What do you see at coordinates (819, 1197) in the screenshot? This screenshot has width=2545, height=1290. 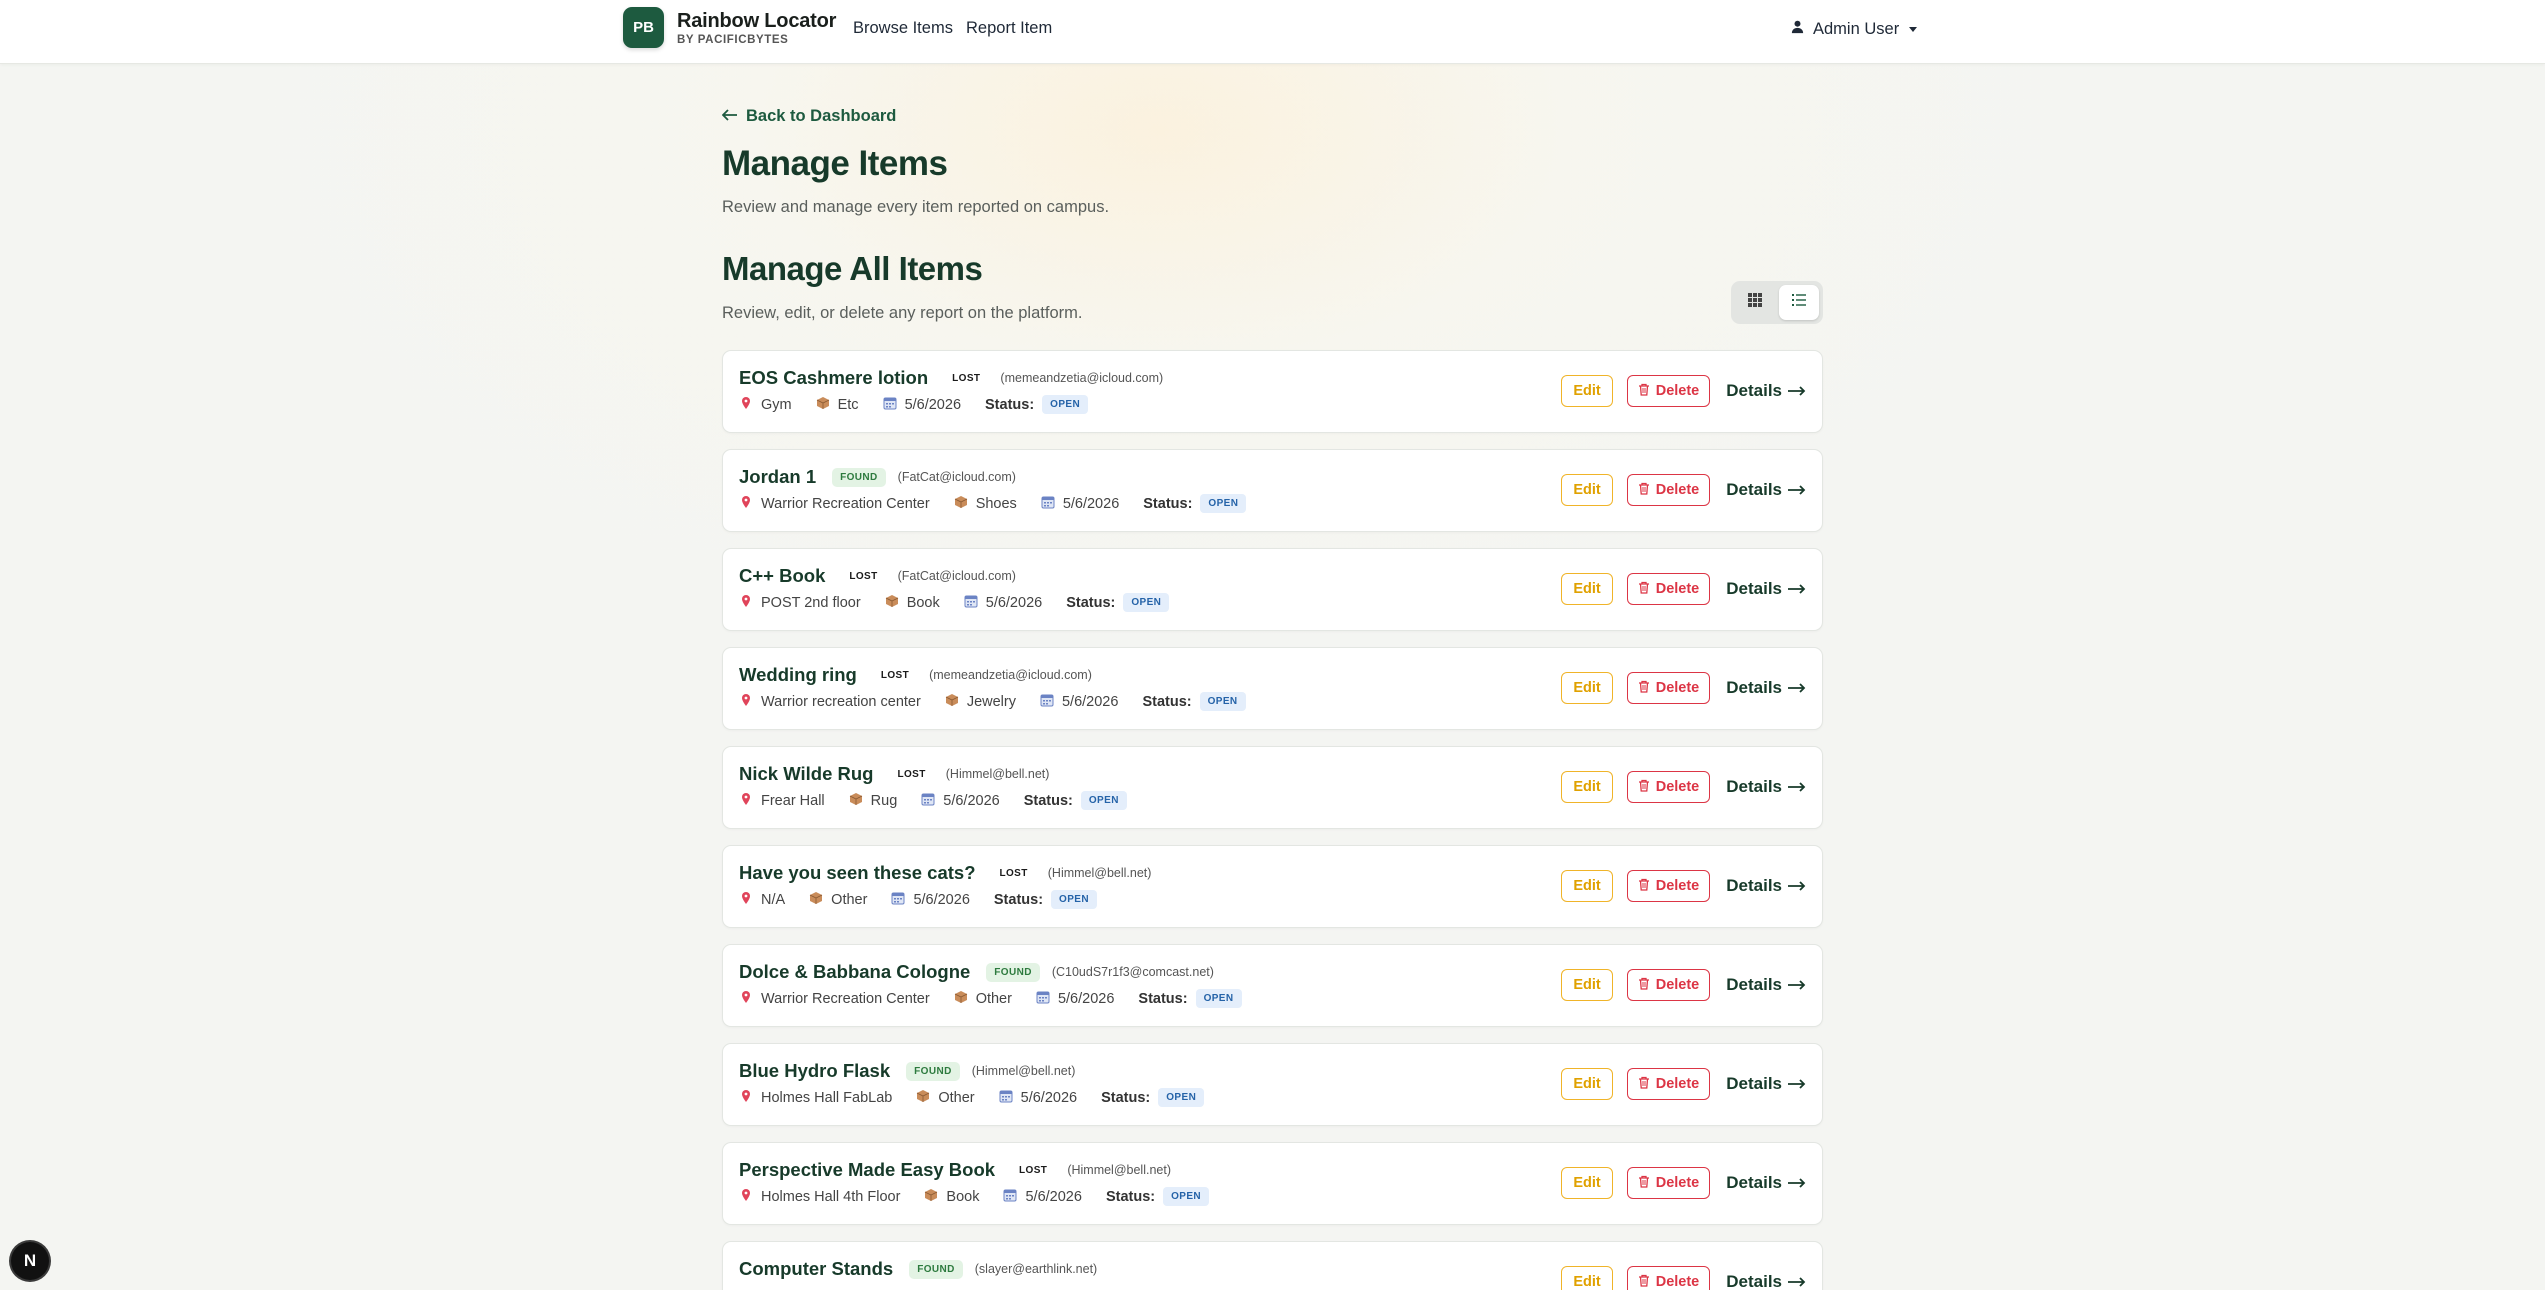 I see `item-location: Holmes Hall 4th Floor` at bounding box center [819, 1197].